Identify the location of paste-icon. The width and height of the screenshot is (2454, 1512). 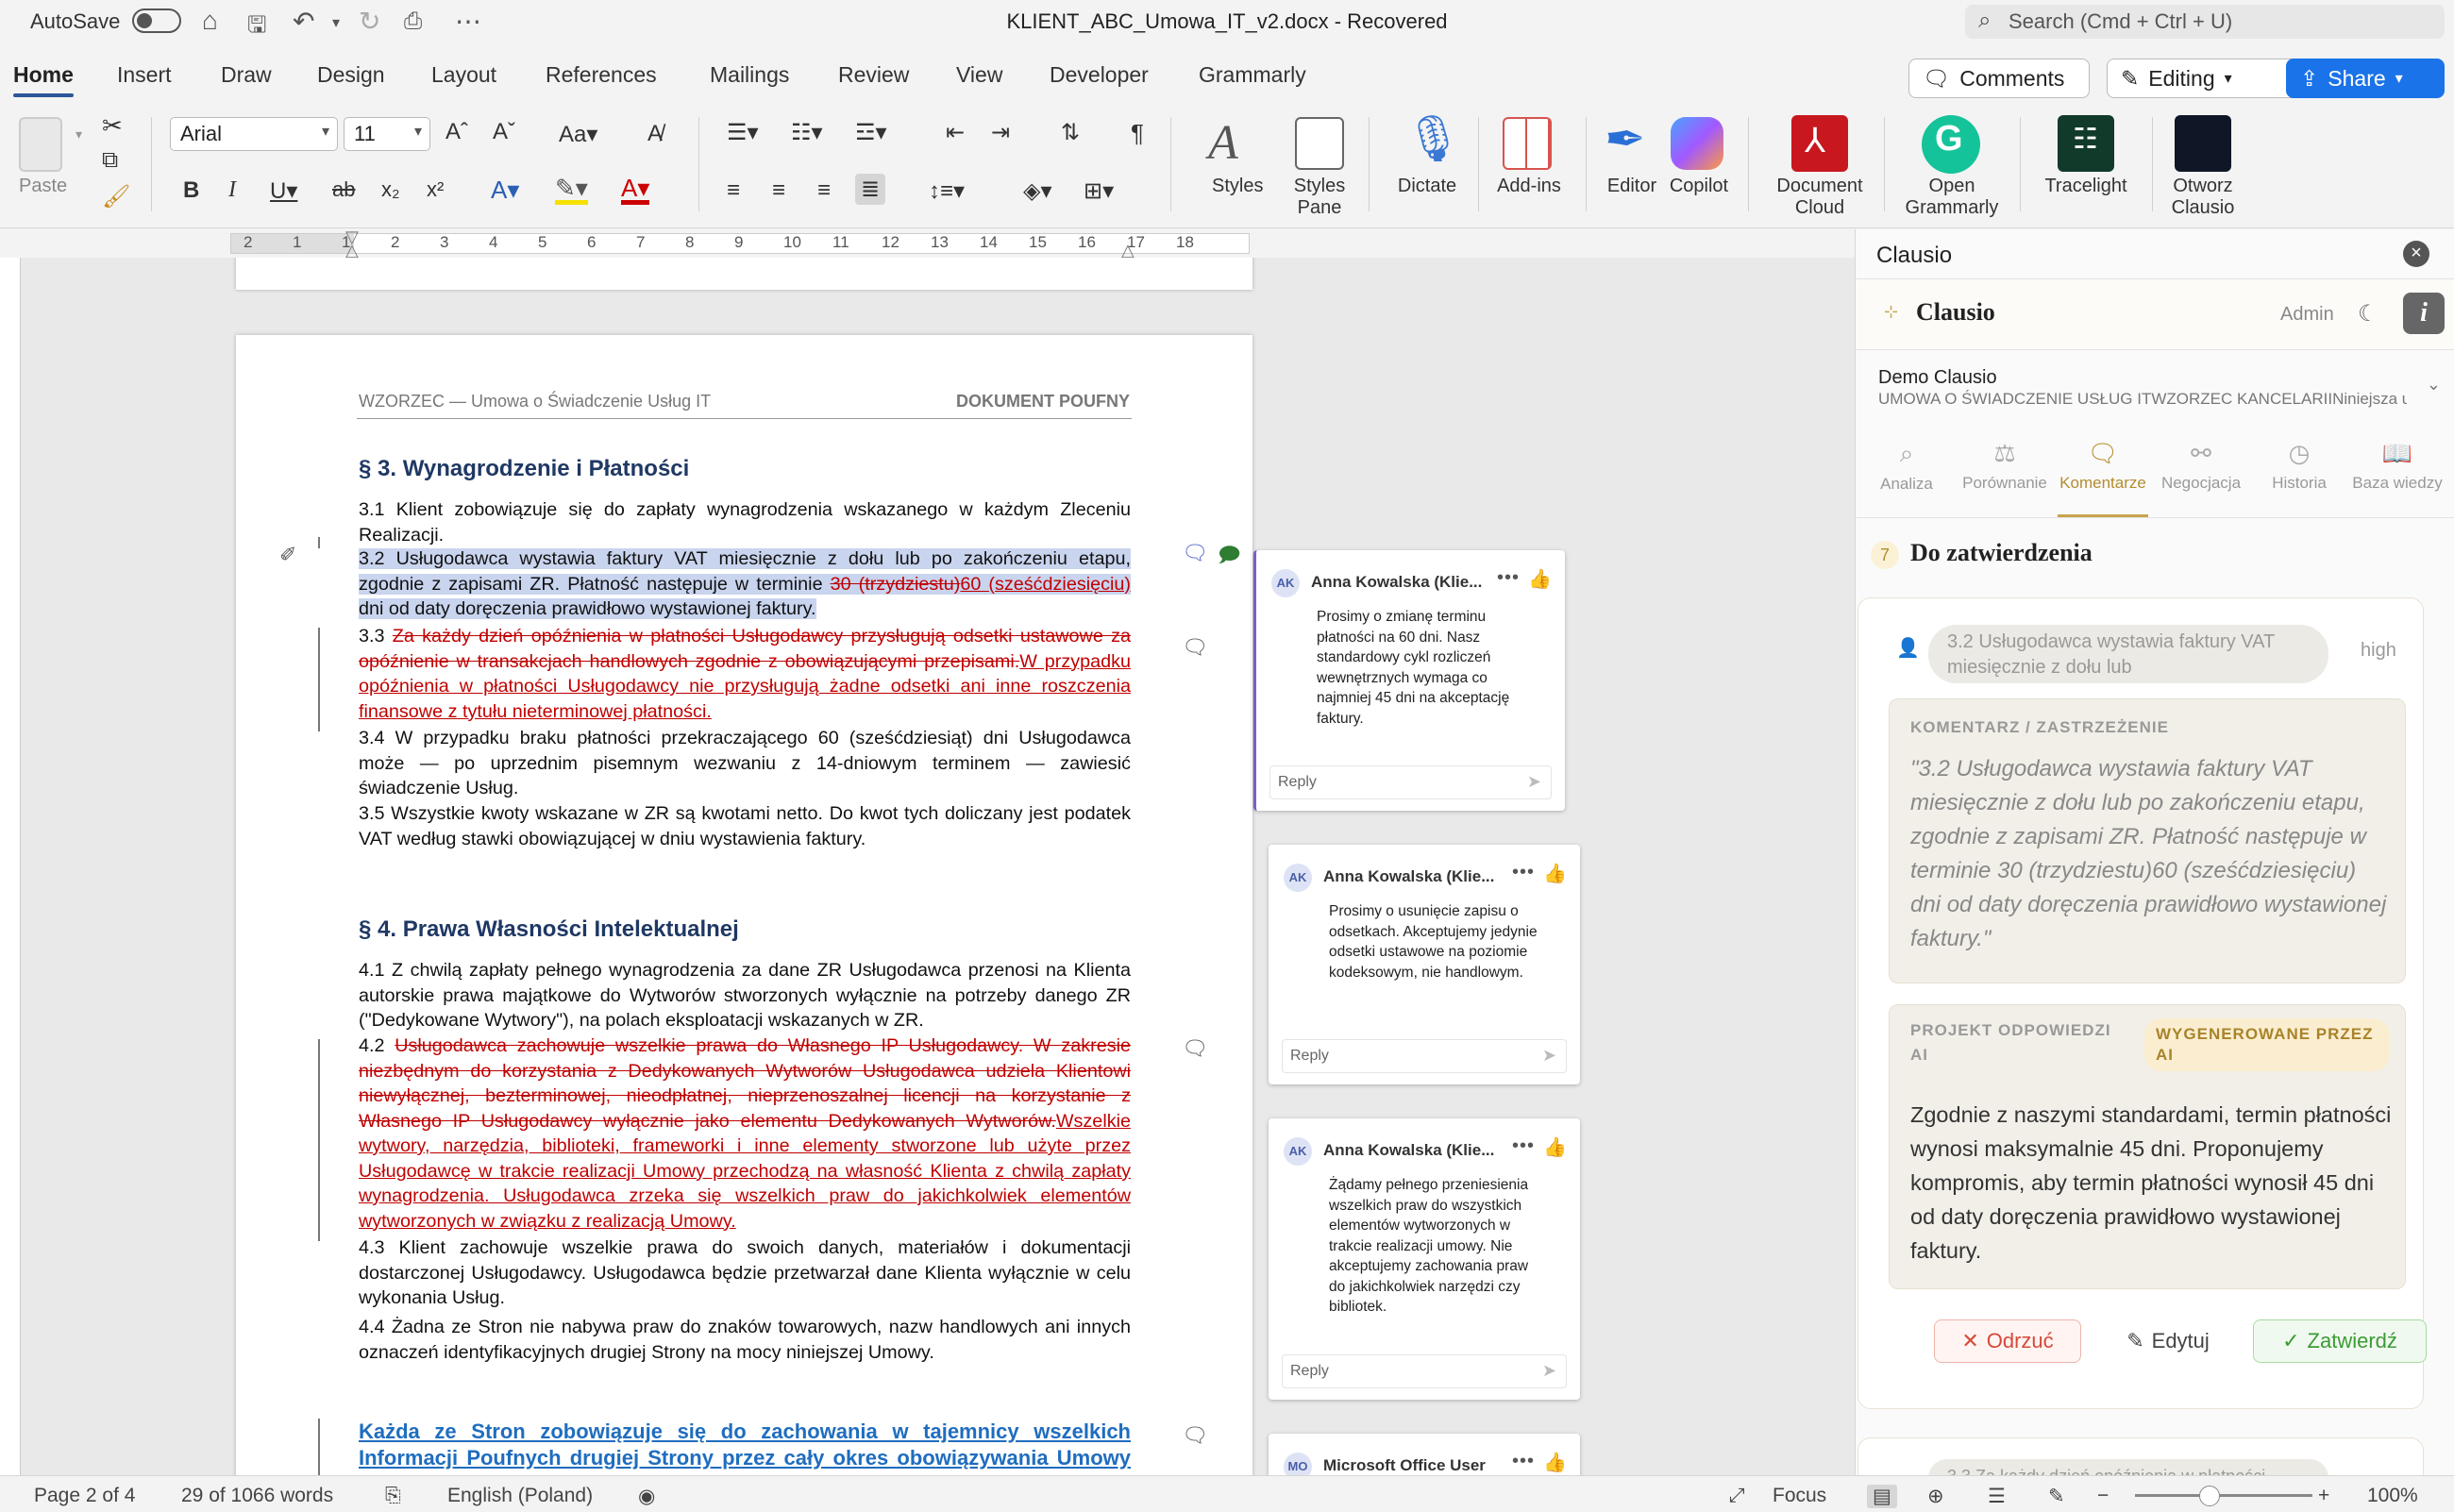
(40, 144).